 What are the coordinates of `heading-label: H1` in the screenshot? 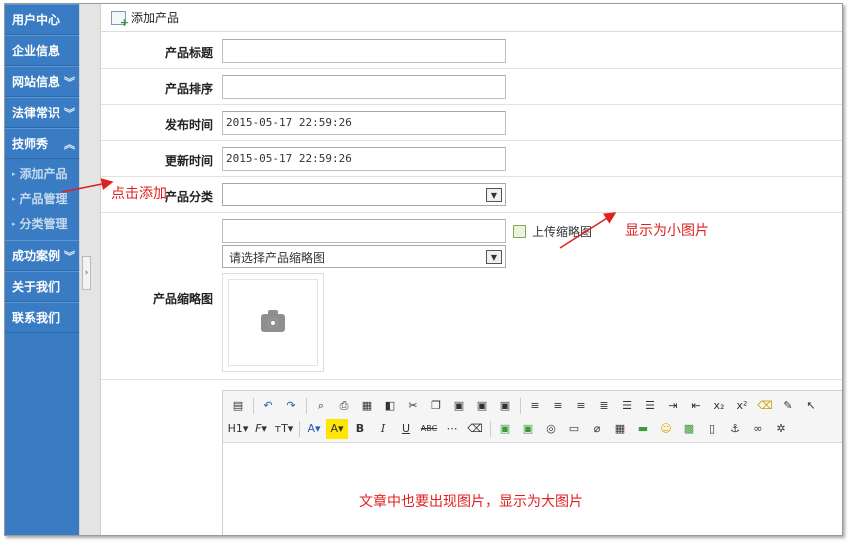 It's located at (235, 428).